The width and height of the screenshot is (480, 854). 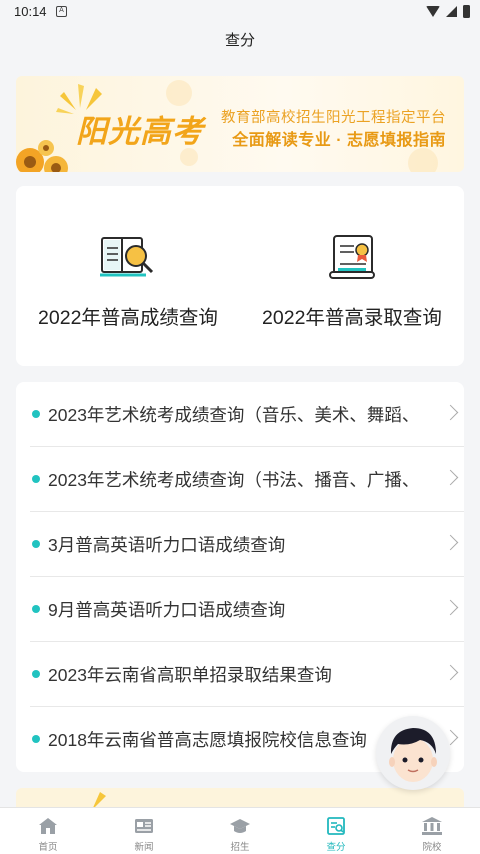 What do you see at coordinates (352, 257) in the screenshot?
I see `certificate-scroll-icon` at bounding box center [352, 257].